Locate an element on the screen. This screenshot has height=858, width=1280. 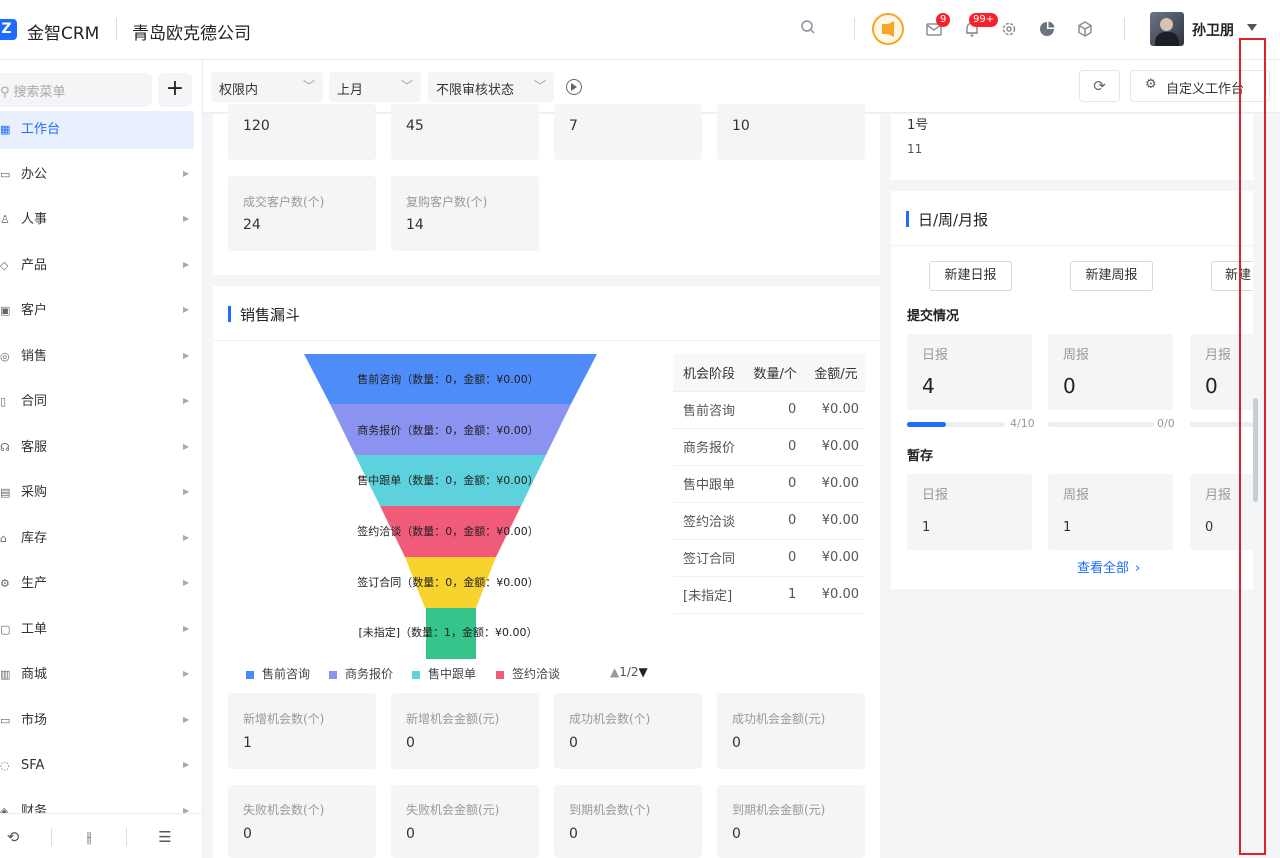
kpi-card: 成功机会数(个) 0 is located at coordinates (628, 731).